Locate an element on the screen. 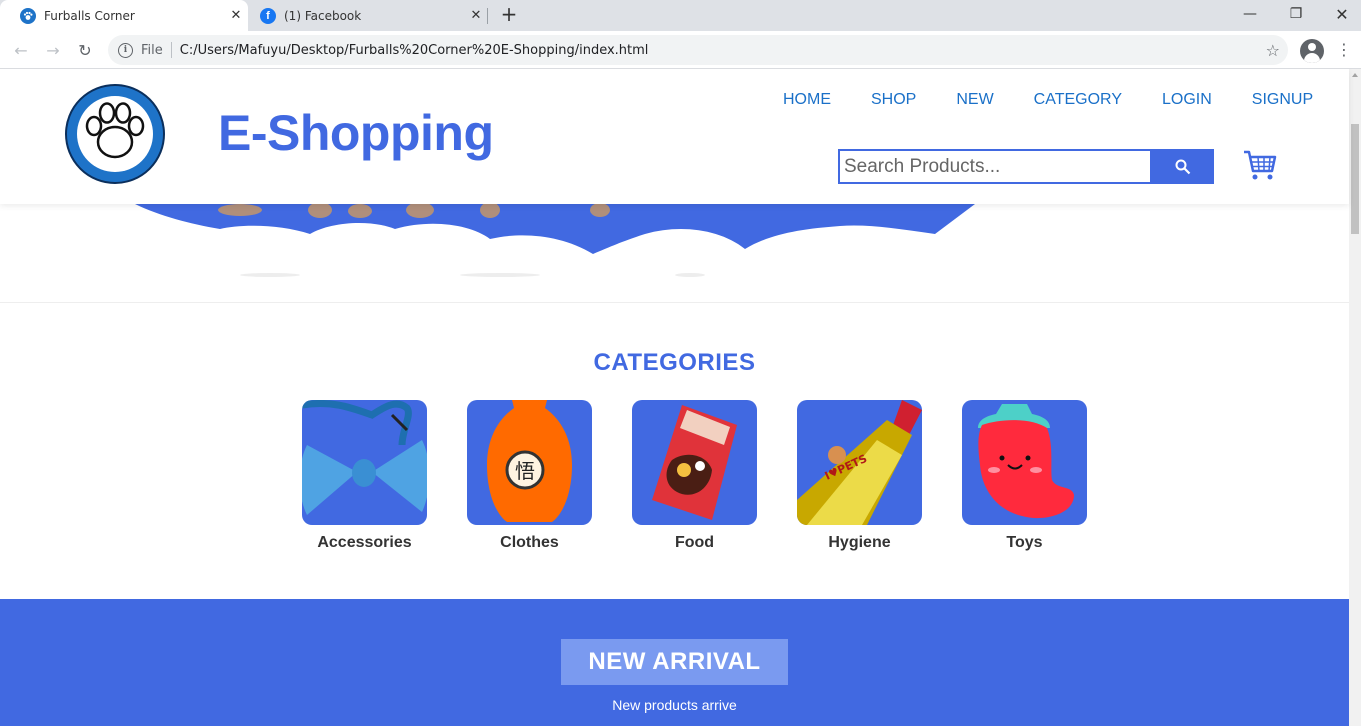  category-food: Food is located at coordinates (694, 476).